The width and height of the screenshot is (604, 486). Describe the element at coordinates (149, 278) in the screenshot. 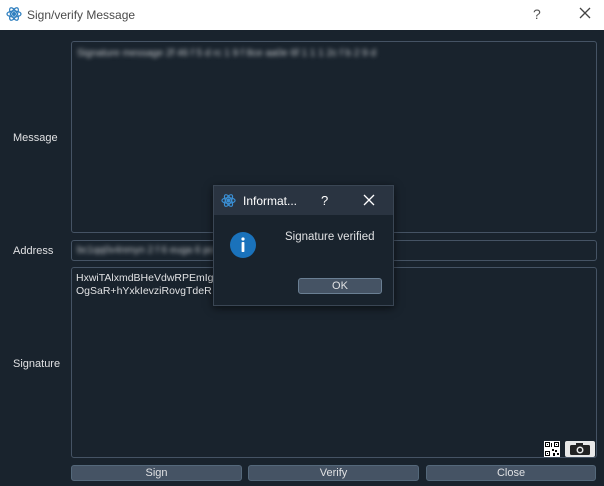

I see `signature-line-1: HxwiTAlxmdBHeVdwRPEmIgG` at that location.